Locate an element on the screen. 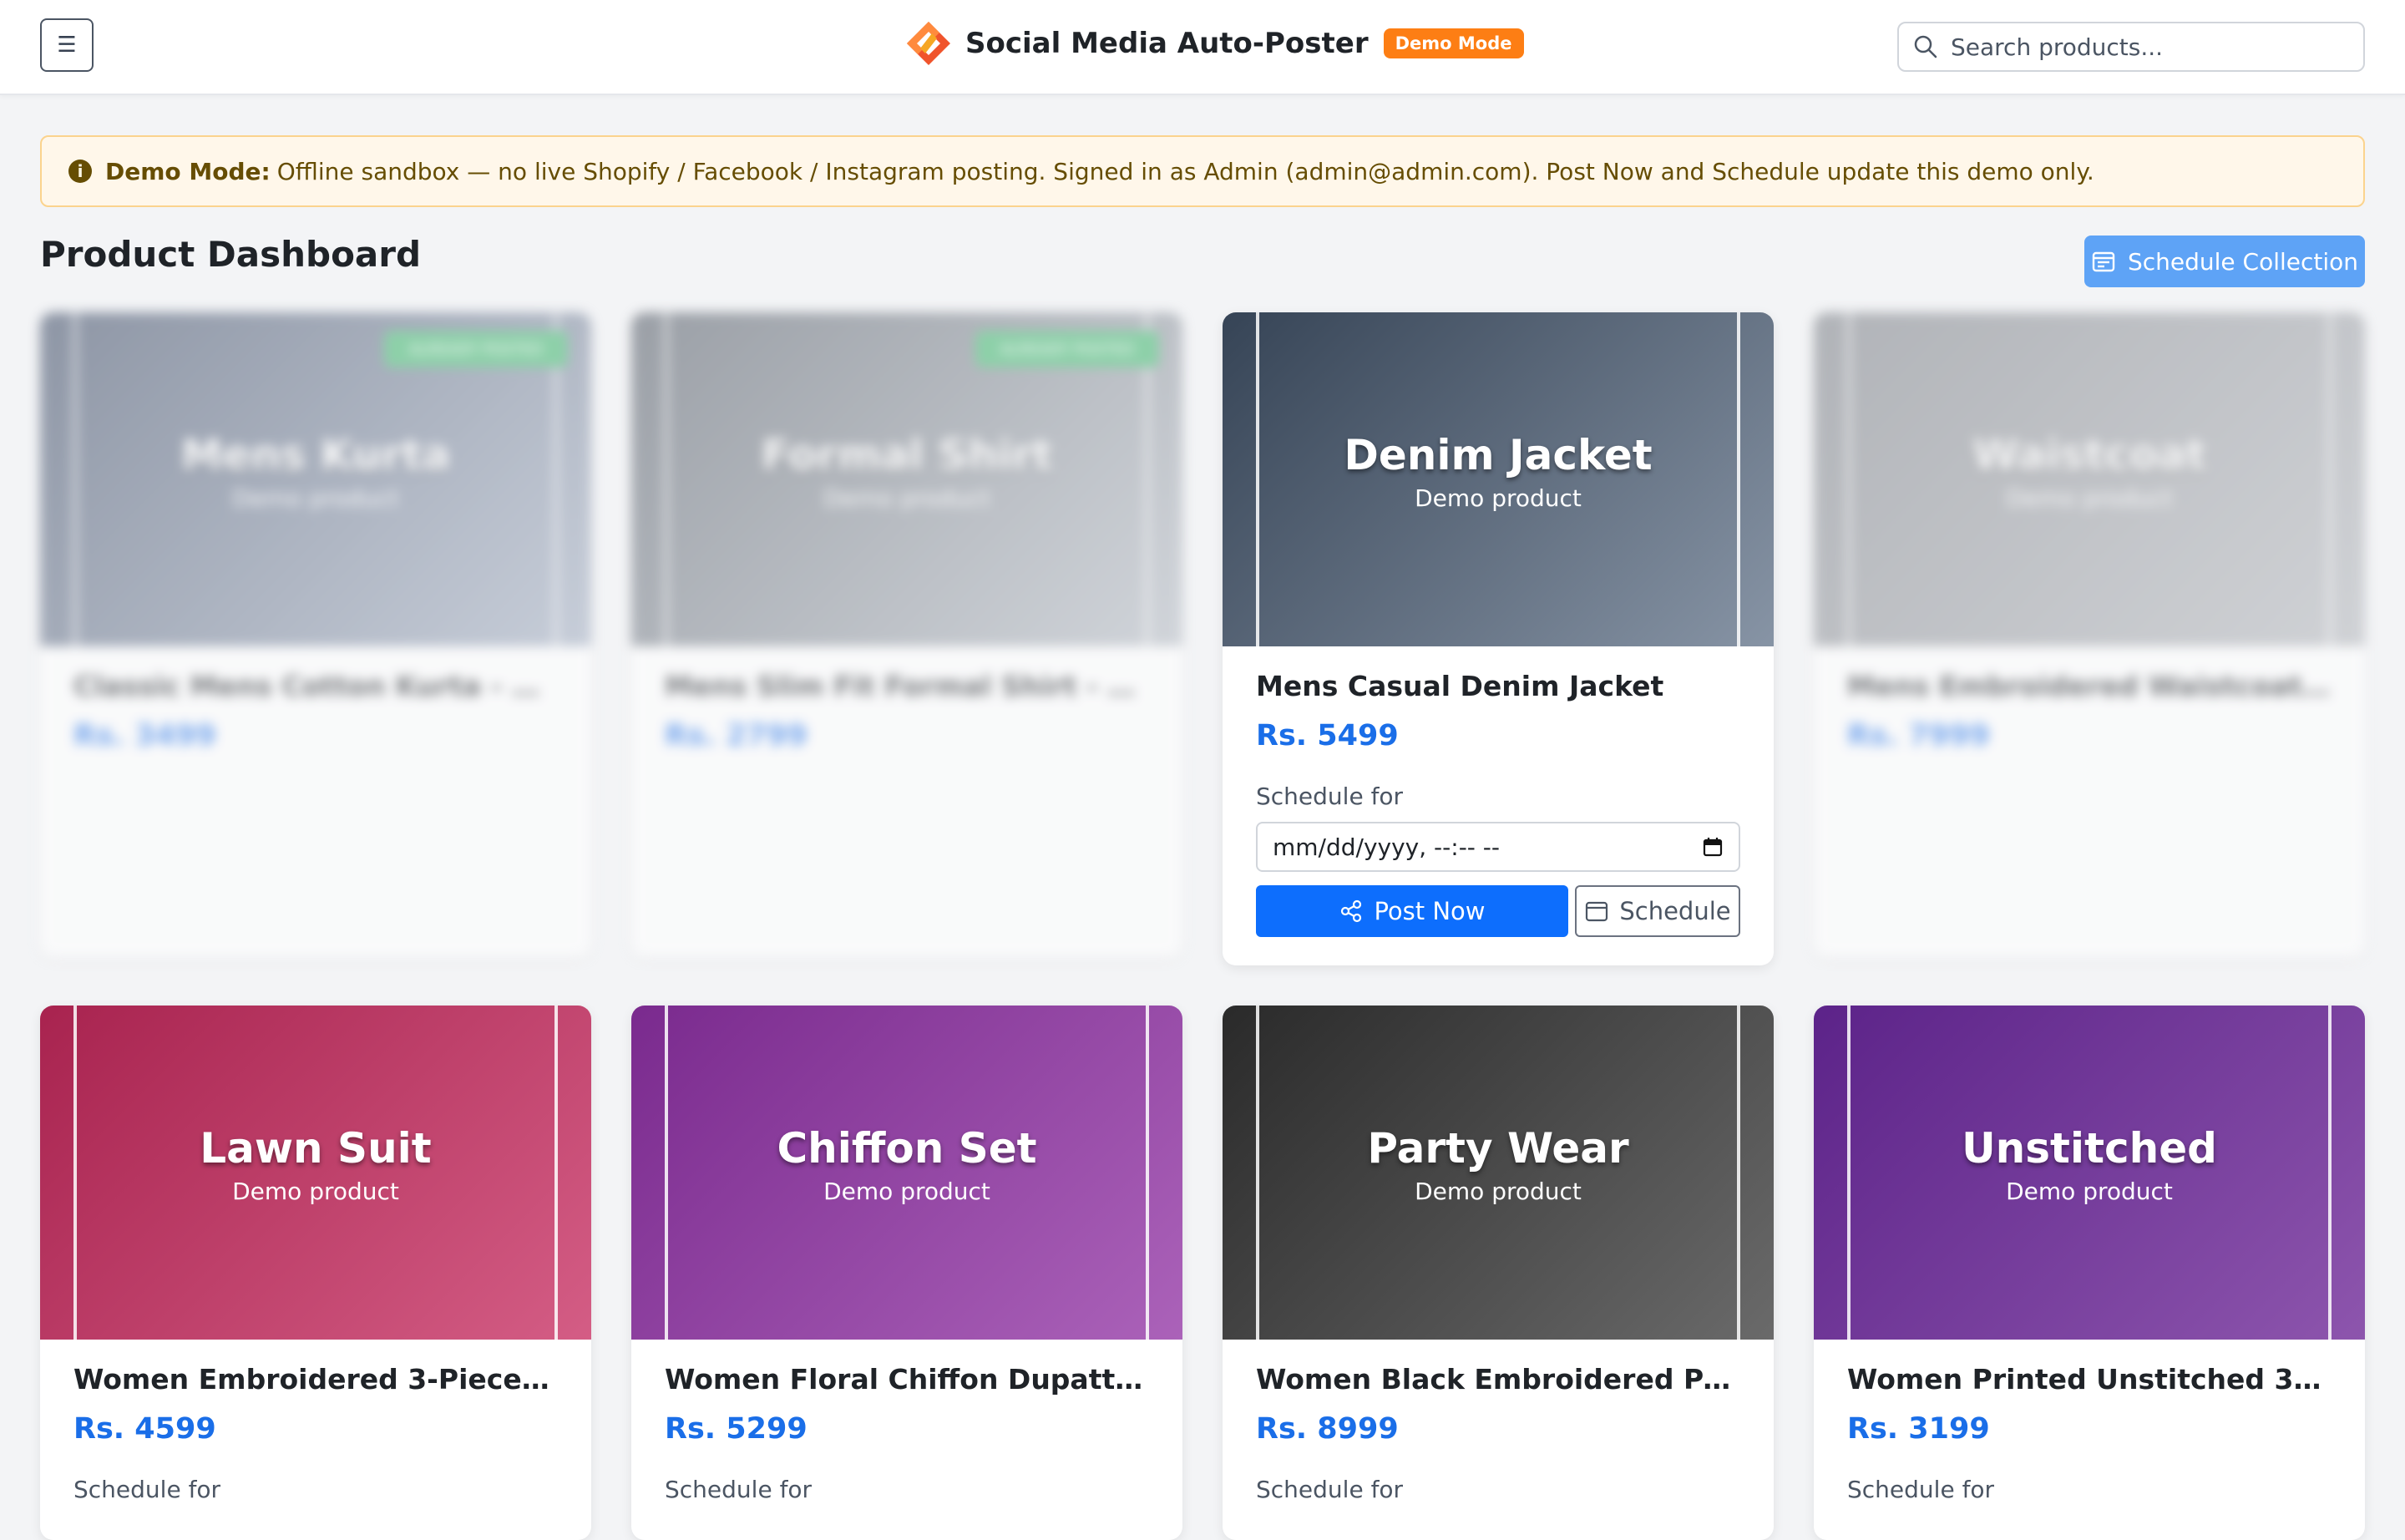  product-image: Denim Jacket Demo product is located at coordinates (1498, 479).